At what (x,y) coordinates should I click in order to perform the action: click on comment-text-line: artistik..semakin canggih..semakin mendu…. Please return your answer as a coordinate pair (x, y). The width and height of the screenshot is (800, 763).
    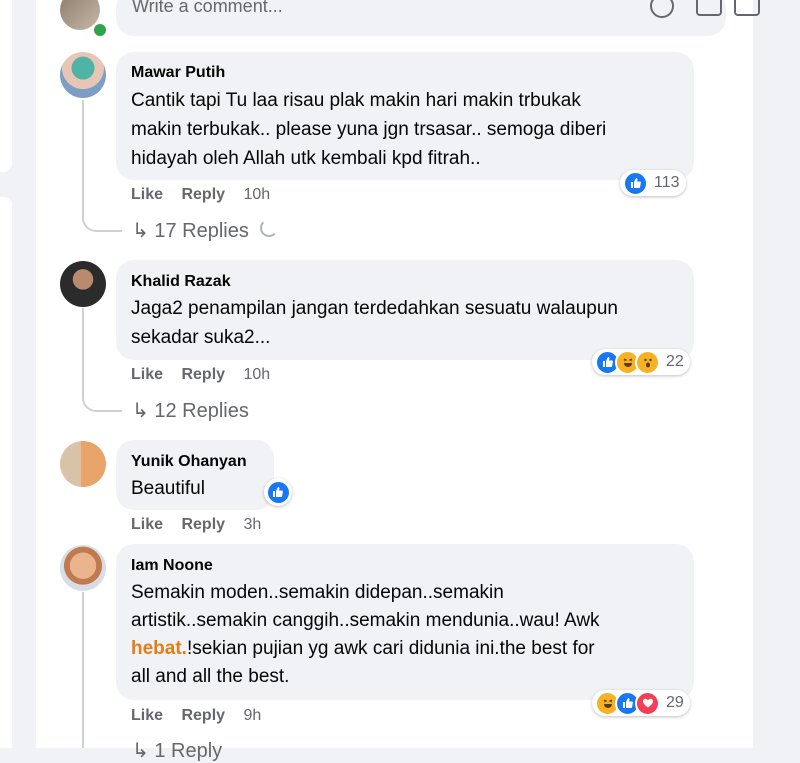
    Looking at the image, I should click on (365, 620).